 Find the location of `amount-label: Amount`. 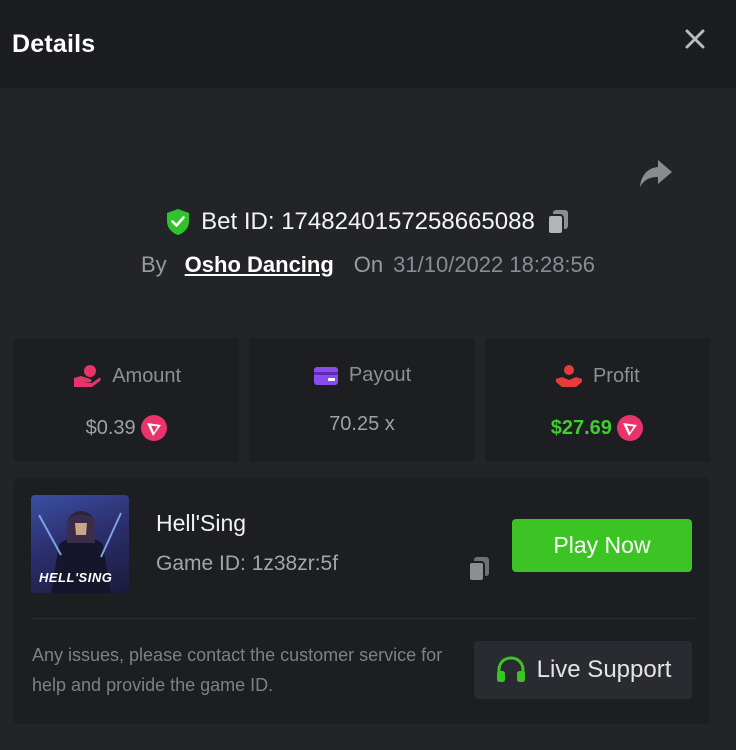

amount-label: Amount is located at coordinates (147, 375).